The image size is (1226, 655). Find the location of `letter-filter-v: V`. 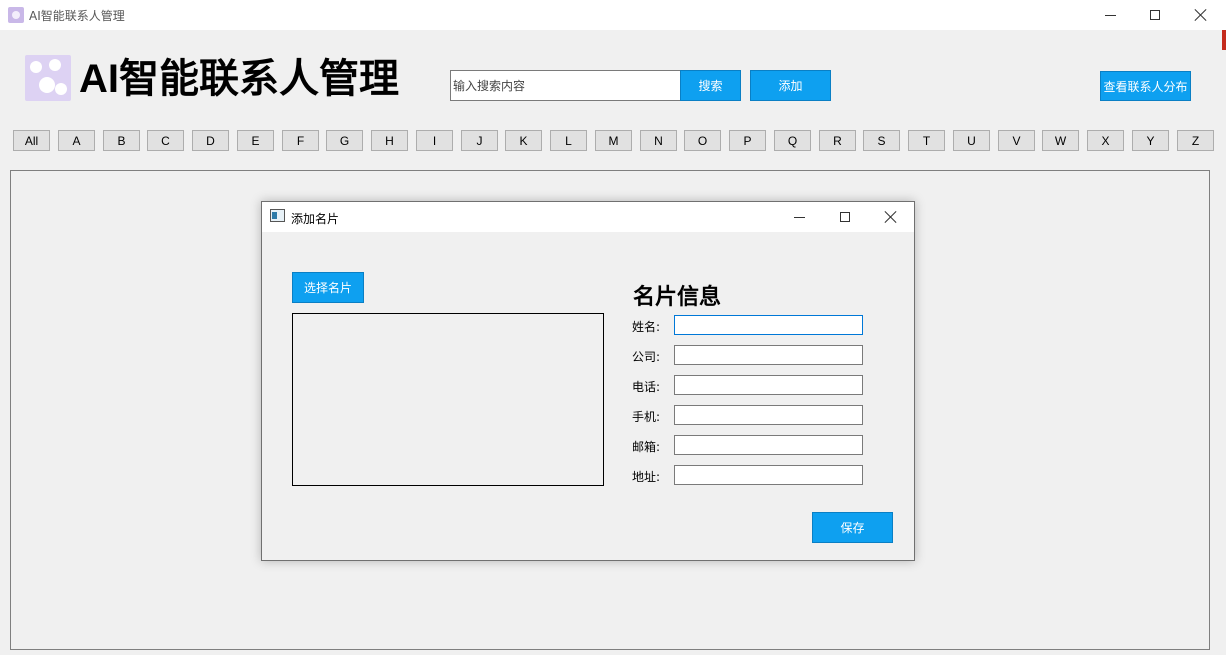

letter-filter-v: V is located at coordinates (1016, 140).